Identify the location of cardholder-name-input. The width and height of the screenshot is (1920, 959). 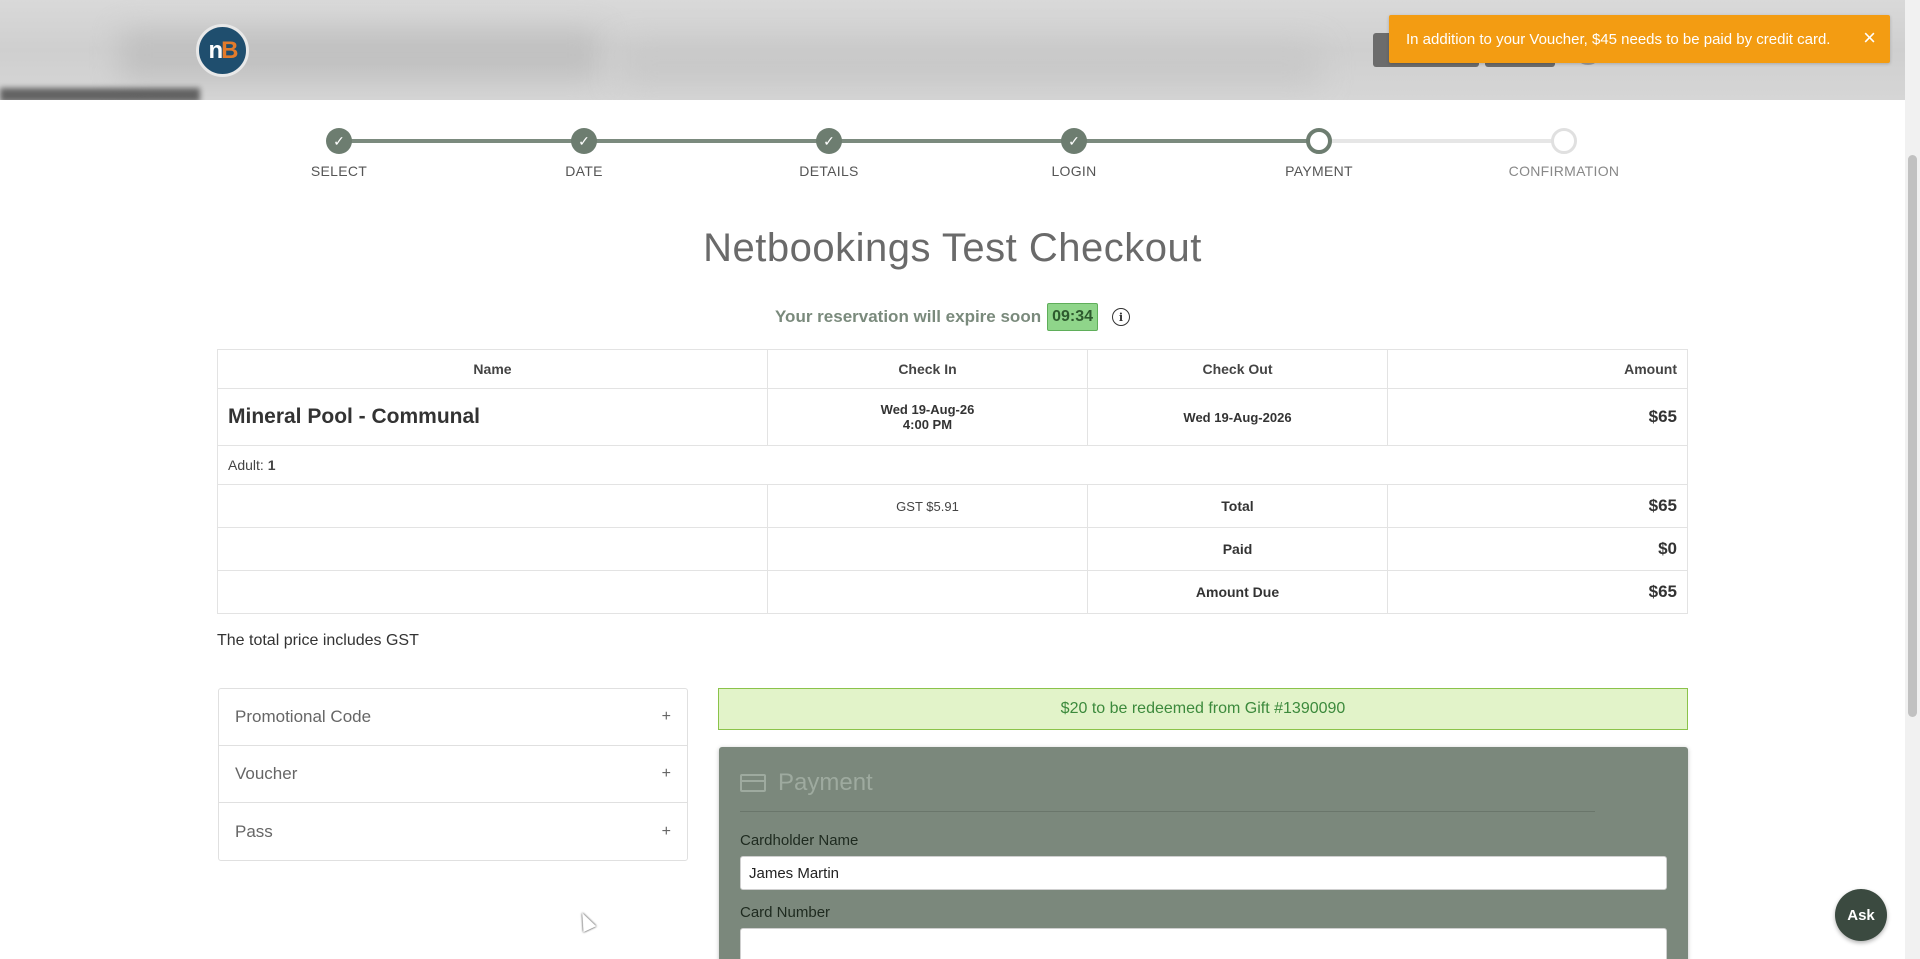
(1203, 873).